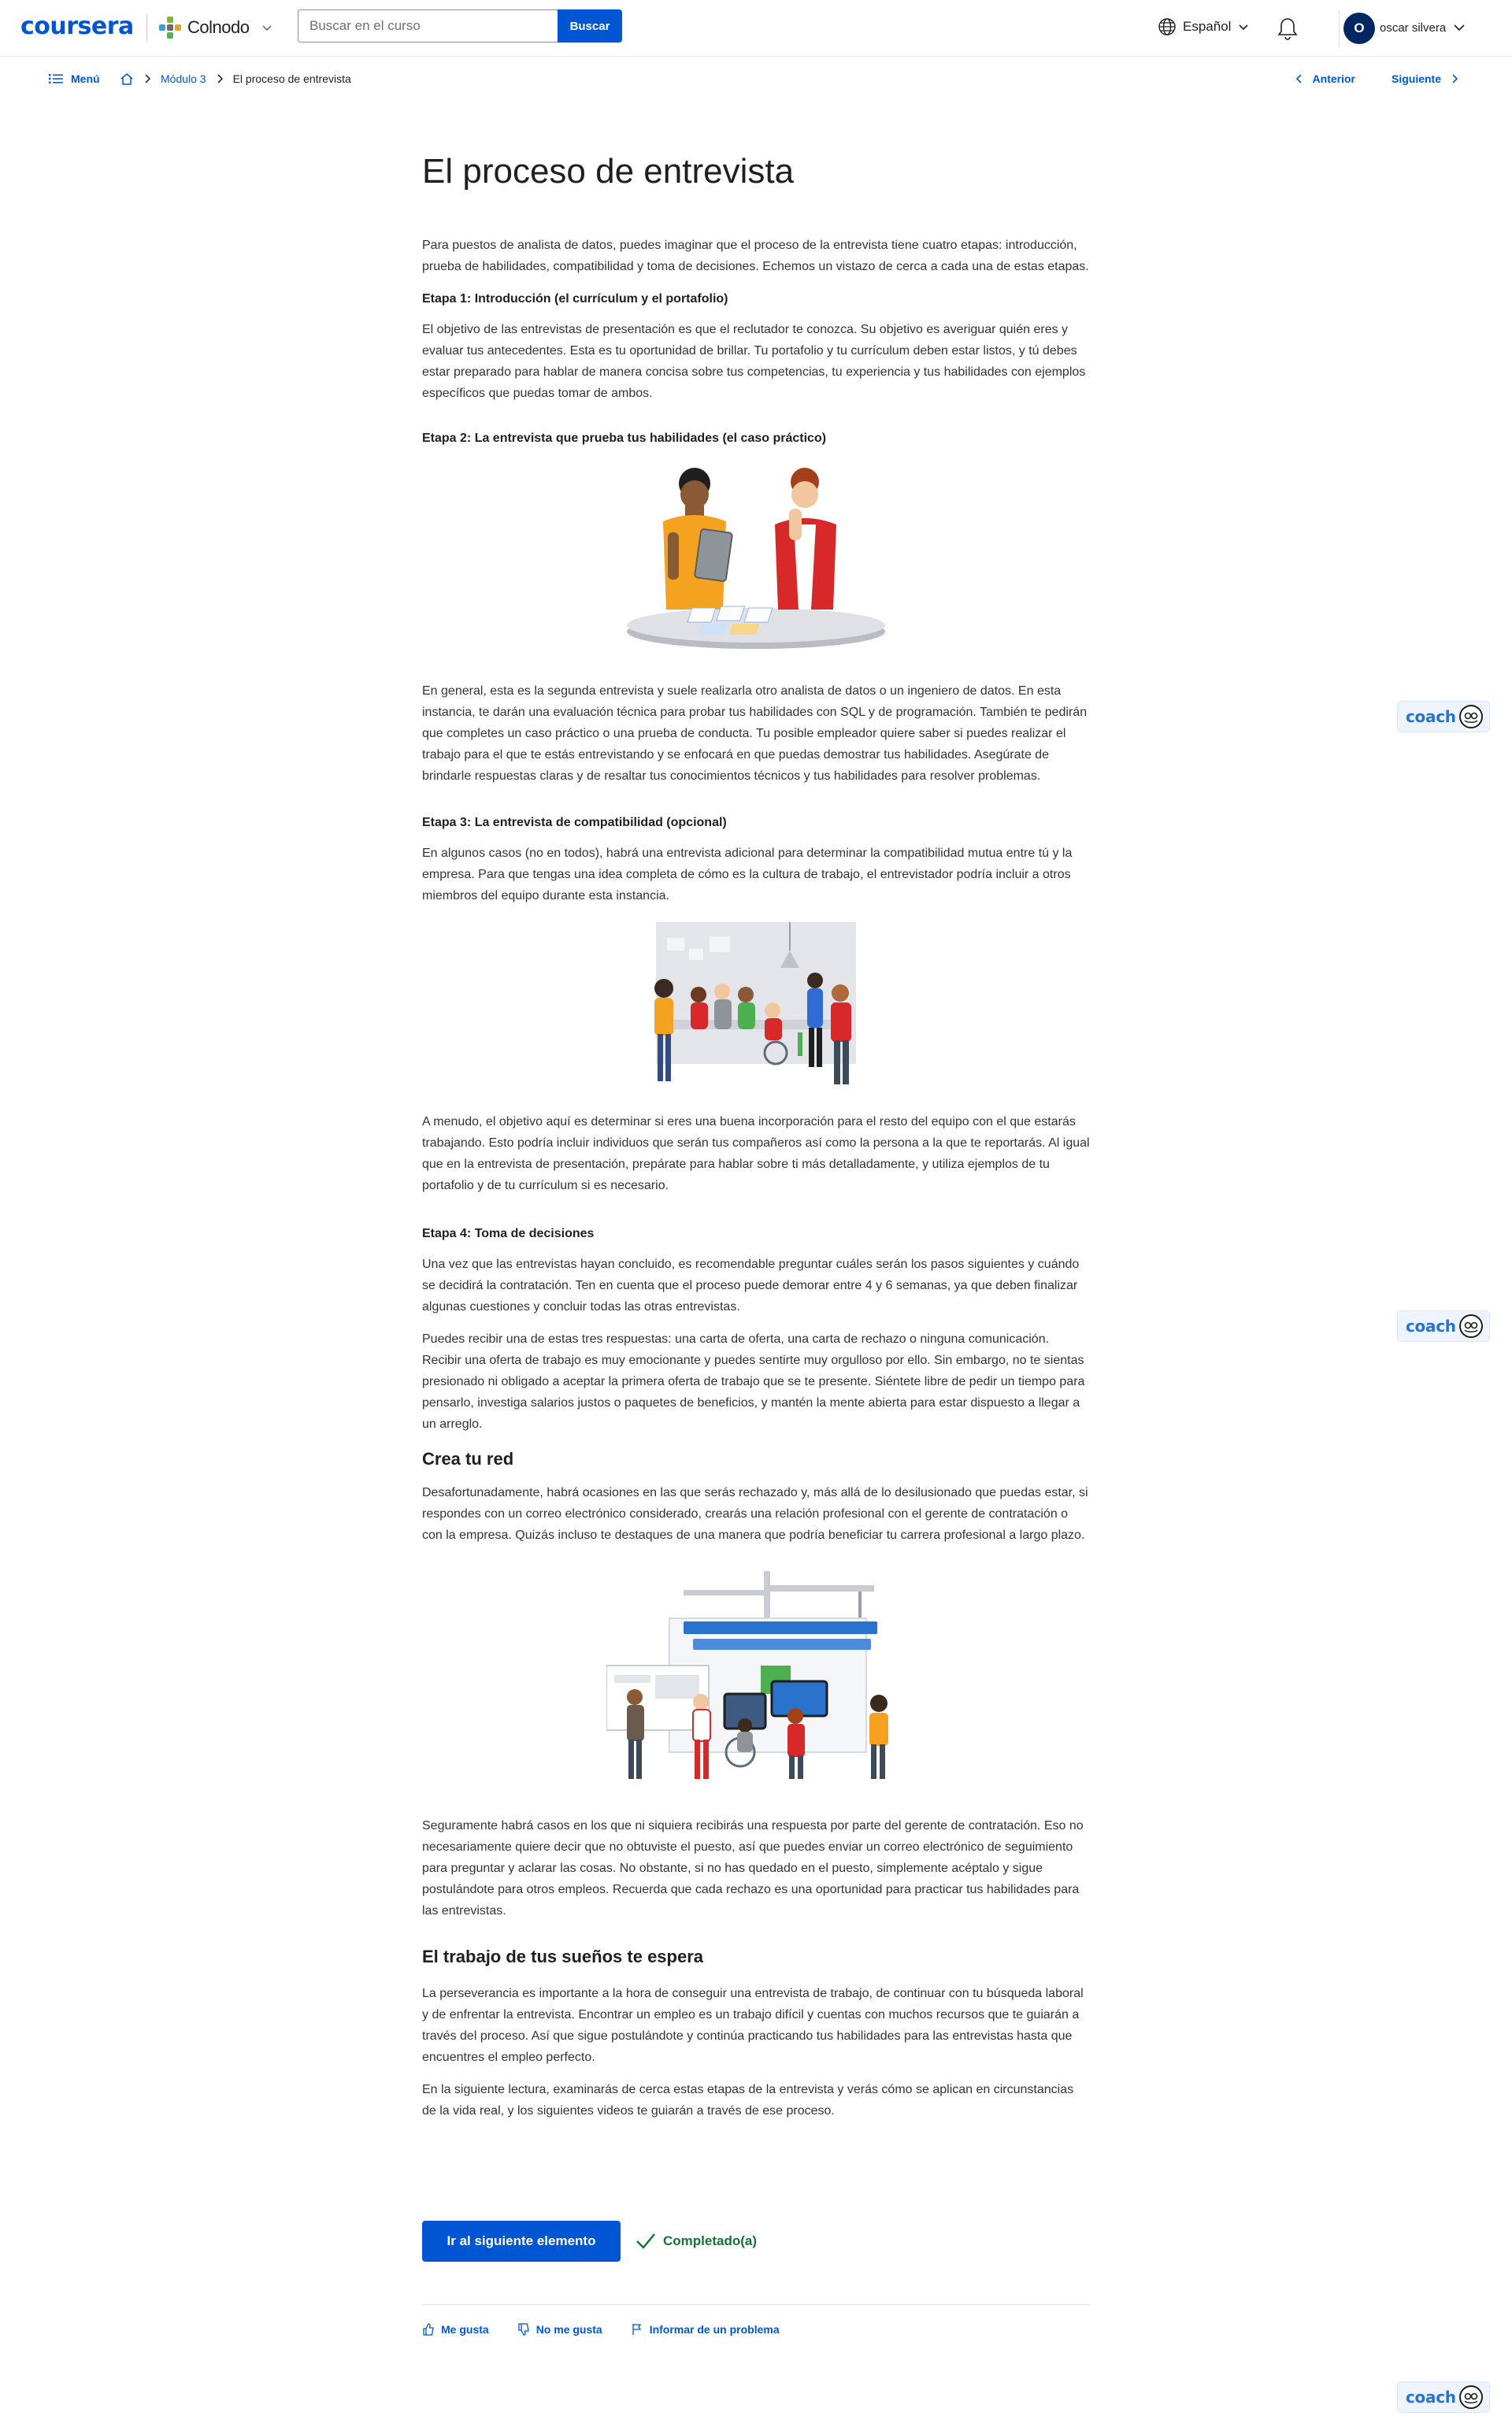  Describe the element at coordinates (521, 2241) in the screenshot. I see `next-item-button: Ir al siguiente elemento` at that location.